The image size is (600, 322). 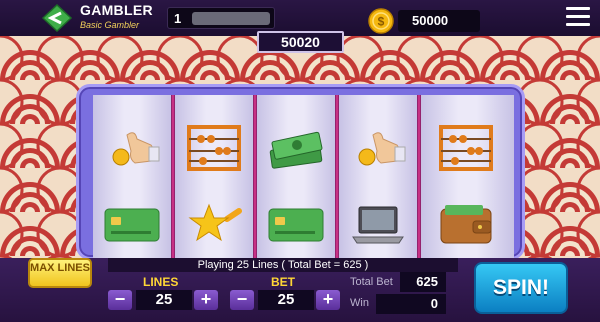 What do you see at coordinates (359, 303) in the screenshot?
I see `win-label: Win` at bounding box center [359, 303].